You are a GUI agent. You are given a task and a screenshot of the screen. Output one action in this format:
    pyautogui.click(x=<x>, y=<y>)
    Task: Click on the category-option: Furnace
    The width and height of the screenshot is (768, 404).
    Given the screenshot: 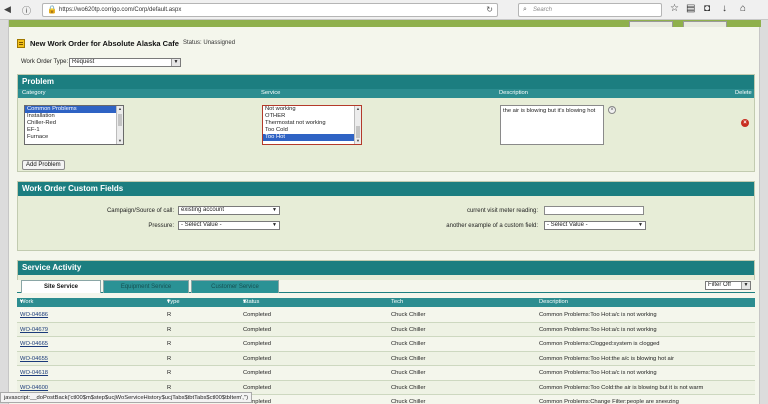 What is the action you would take?
    pyautogui.click(x=74, y=137)
    